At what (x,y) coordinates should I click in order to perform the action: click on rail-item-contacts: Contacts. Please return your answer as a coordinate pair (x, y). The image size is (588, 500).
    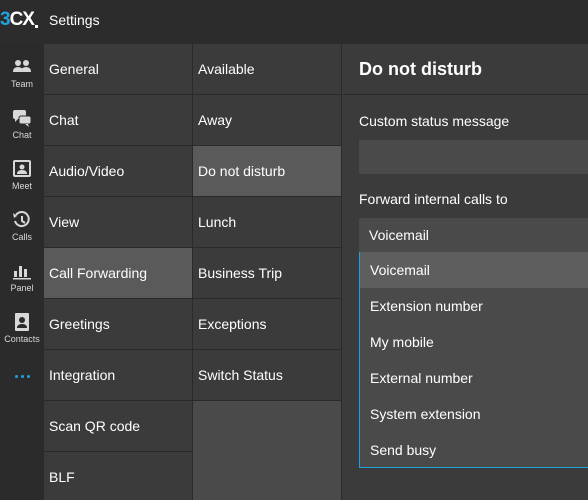
    Looking at the image, I should click on (22, 330).